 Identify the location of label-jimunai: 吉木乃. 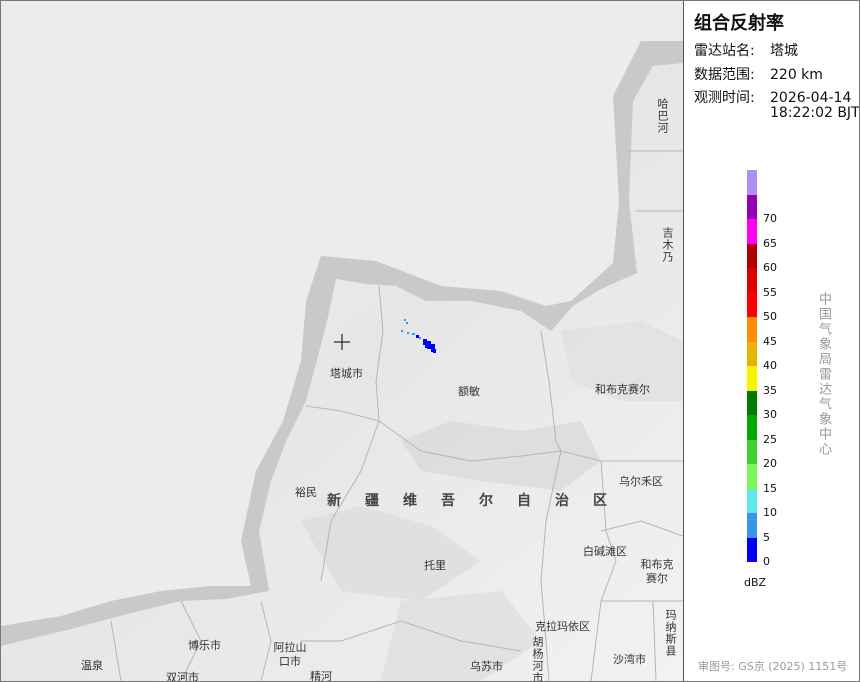
(667, 245).